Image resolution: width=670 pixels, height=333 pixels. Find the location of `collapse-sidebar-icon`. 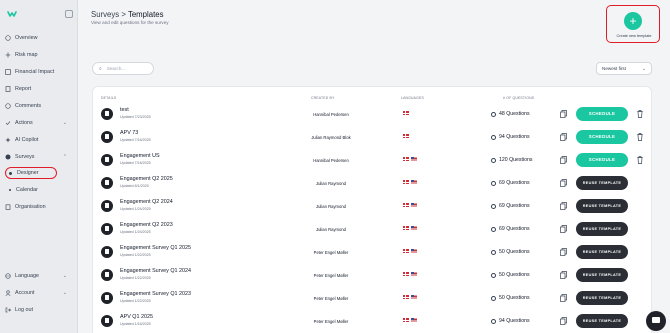

collapse-sidebar-icon is located at coordinates (69, 14).